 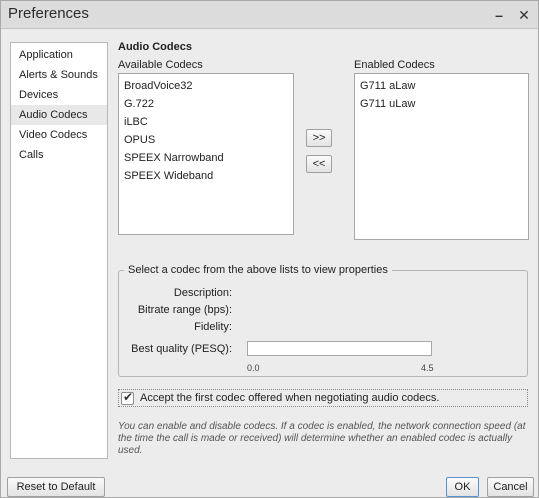 What do you see at coordinates (206, 158) in the screenshot?
I see `list-item: SPEEX Narrowband` at bounding box center [206, 158].